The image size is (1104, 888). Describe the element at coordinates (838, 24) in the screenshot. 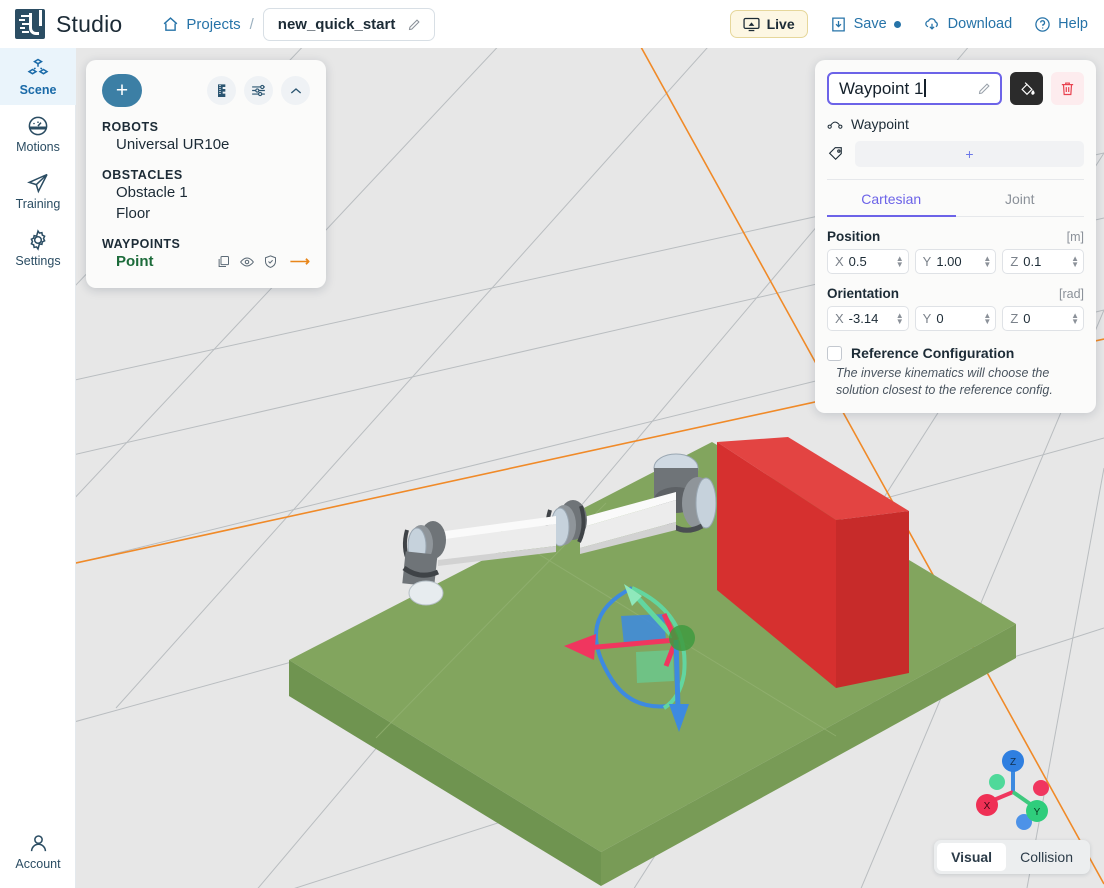

I see `save-download-icon` at that location.